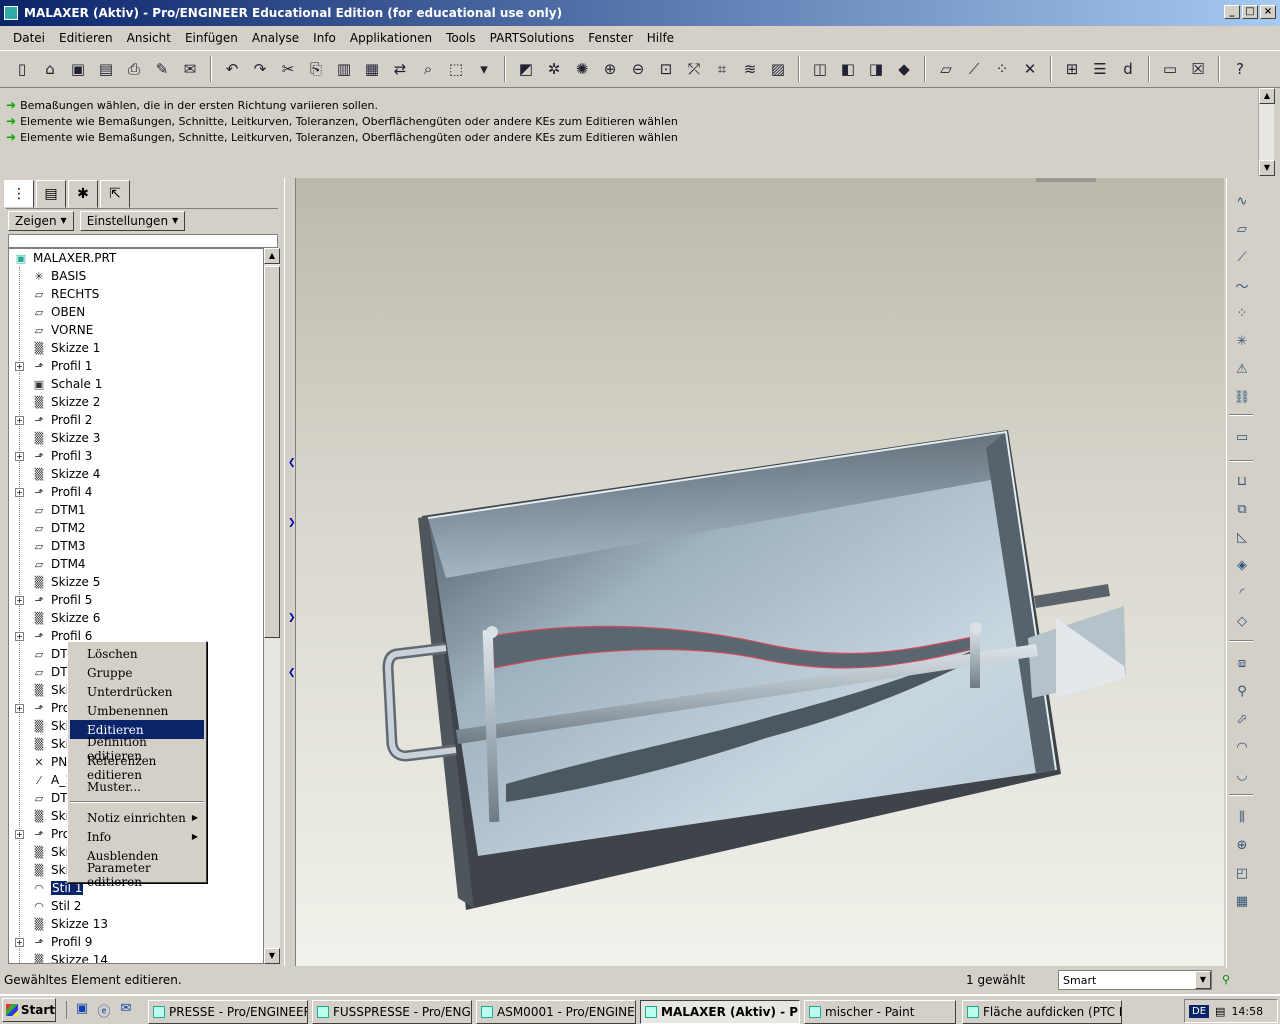 This screenshot has width=1280, height=1024. What do you see at coordinates (1242, 313) in the screenshot?
I see `datum-point-tool-icon: ⁘` at bounding box center [1242, 313].